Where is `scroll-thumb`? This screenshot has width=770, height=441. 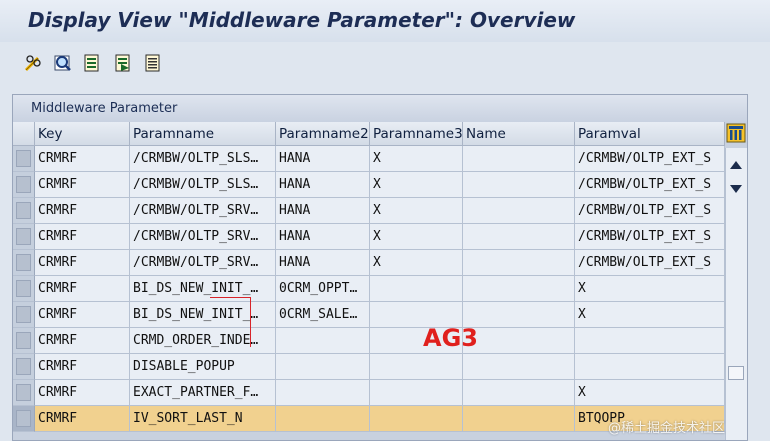 scroll-thumb is located at coordinates (736, 373).